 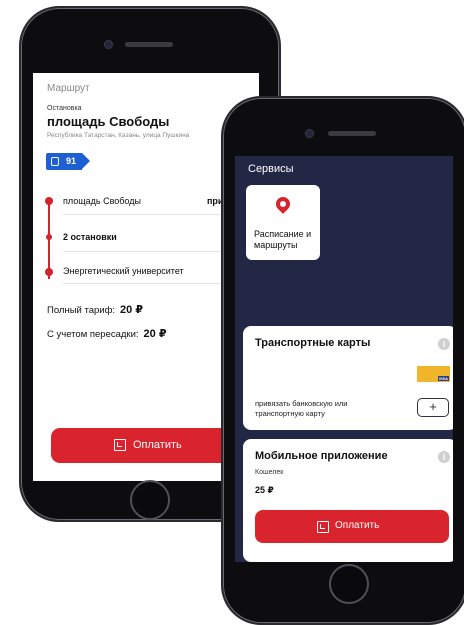 What do you see at coordinates (433, 374) in the screenshot?
I see `bank-card-icon: VISA` at bounding box center [433, 374].